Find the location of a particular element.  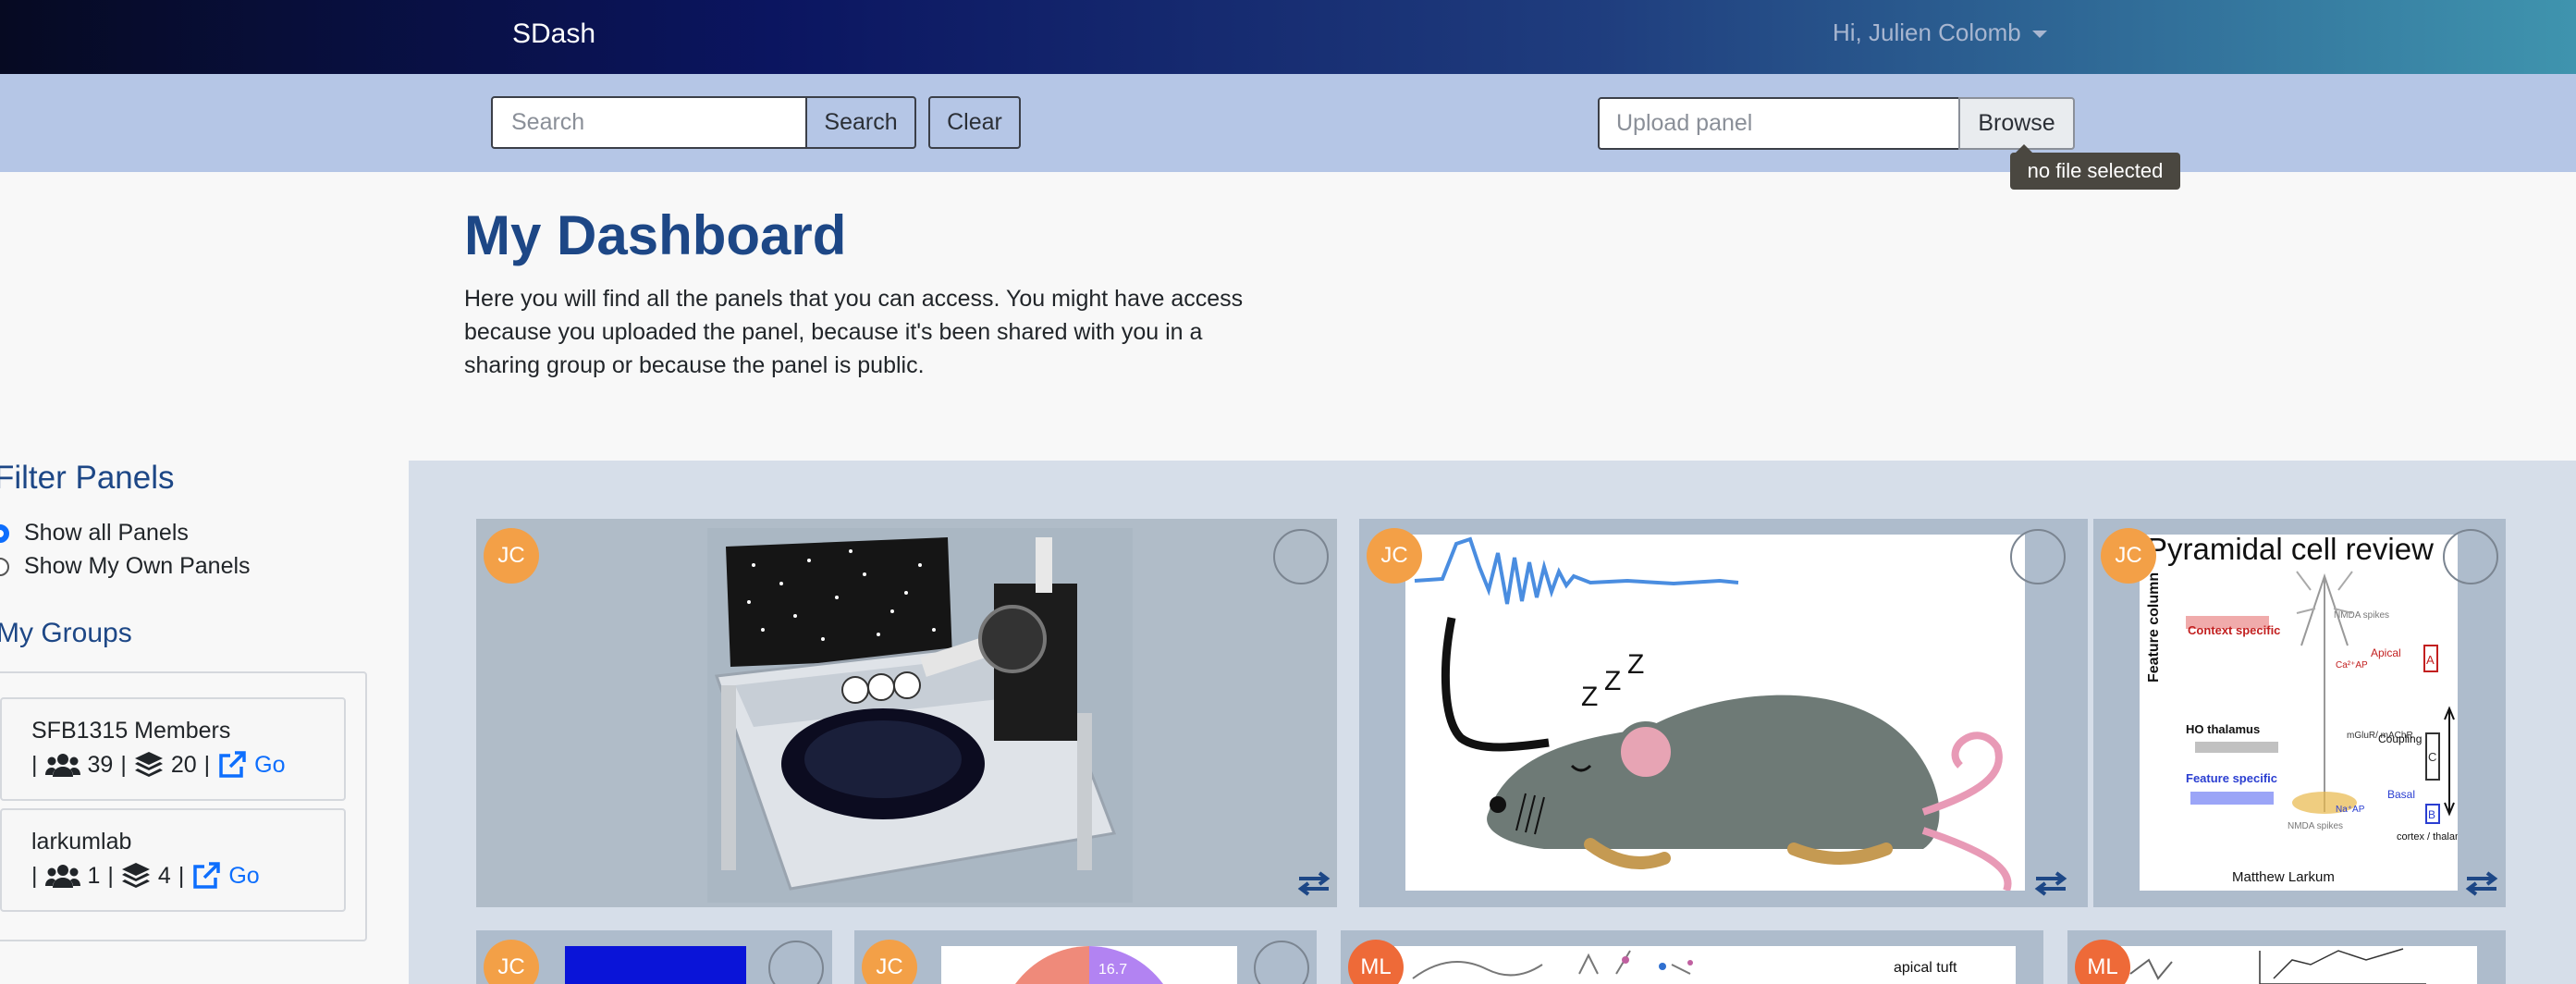

filter-title: Filter Panels is located at coordinates (87, 478).